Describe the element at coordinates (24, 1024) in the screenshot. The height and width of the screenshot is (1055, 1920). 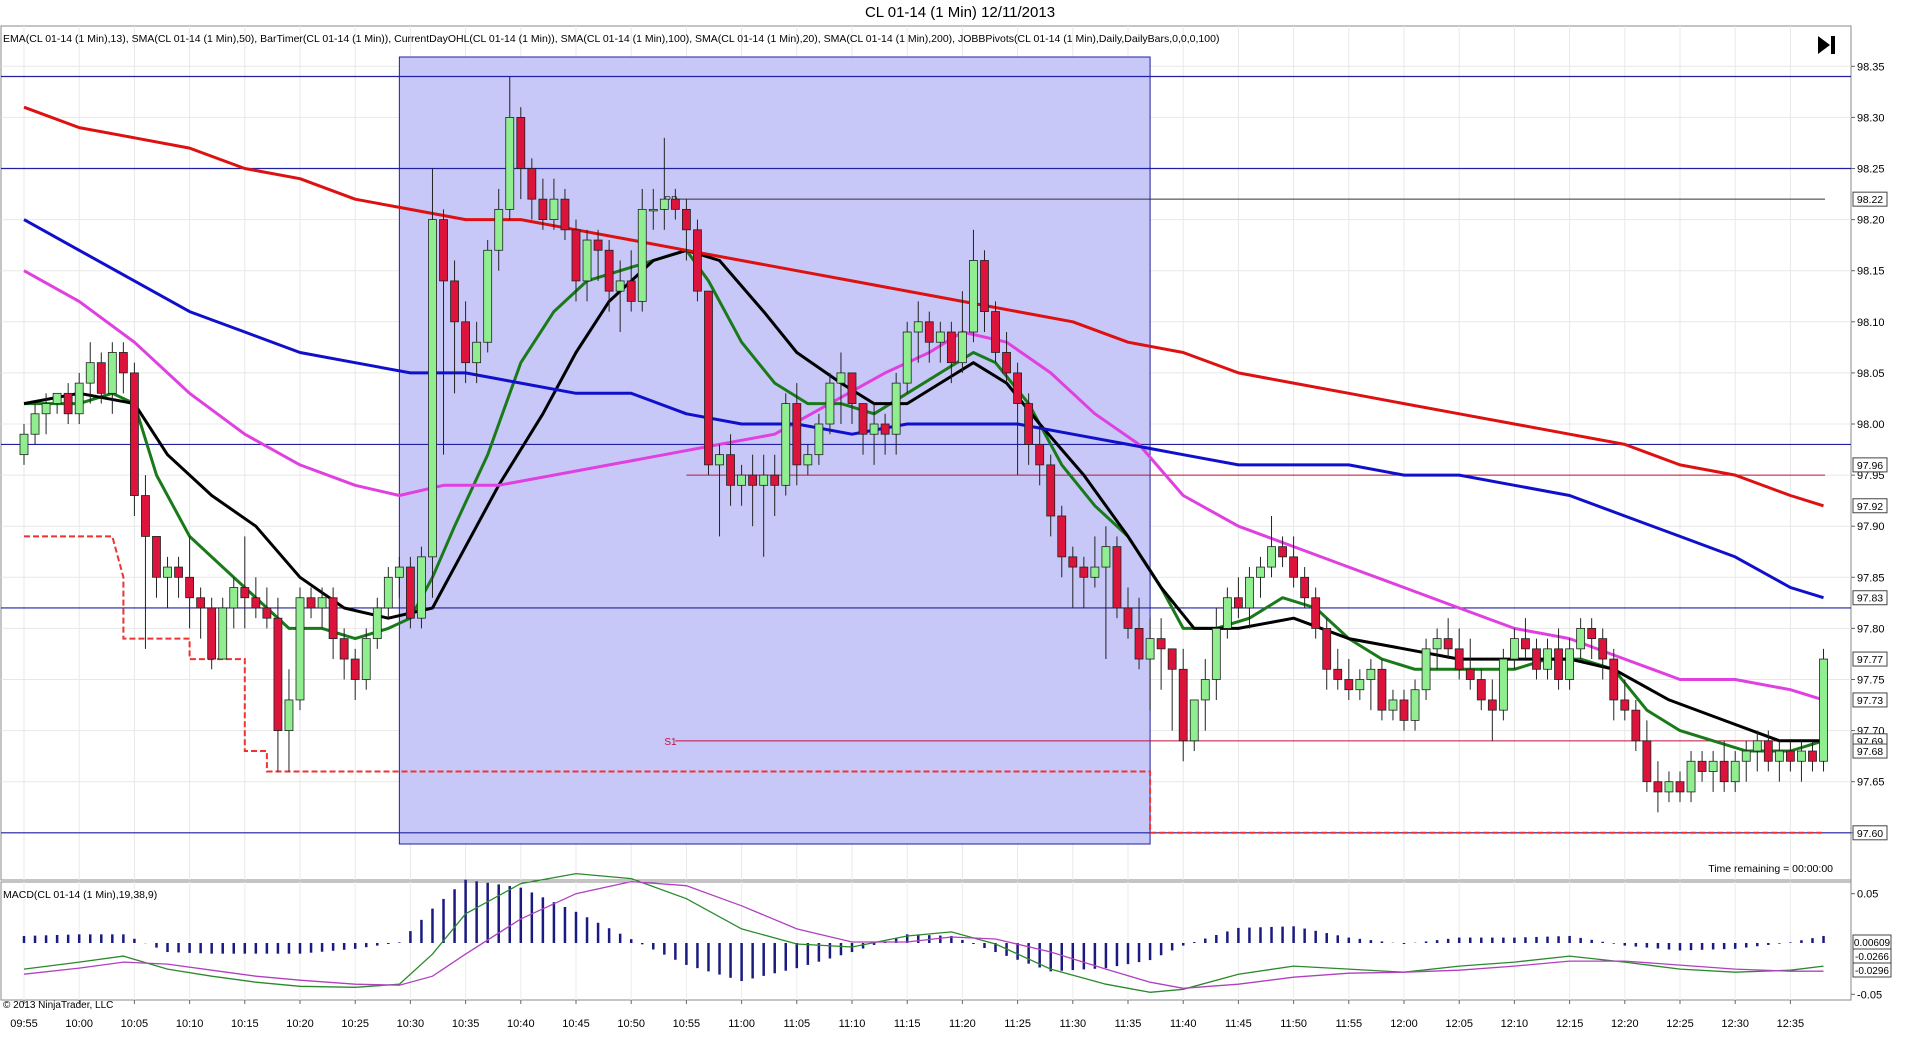
I see `time-tick-label: 09:55` at that location.